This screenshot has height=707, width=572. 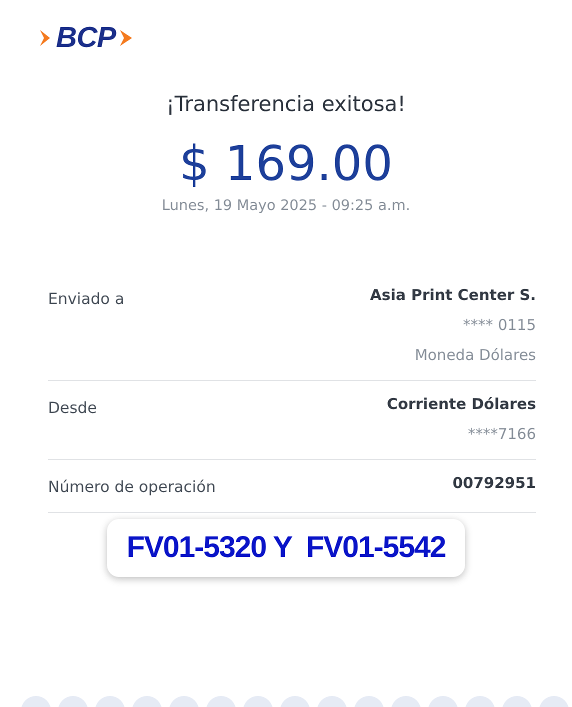 What do you see at coordinates (475, 355) in the screenshot?
I see `detail-value: Moneda Dólares` at bounding box center [475, 355].